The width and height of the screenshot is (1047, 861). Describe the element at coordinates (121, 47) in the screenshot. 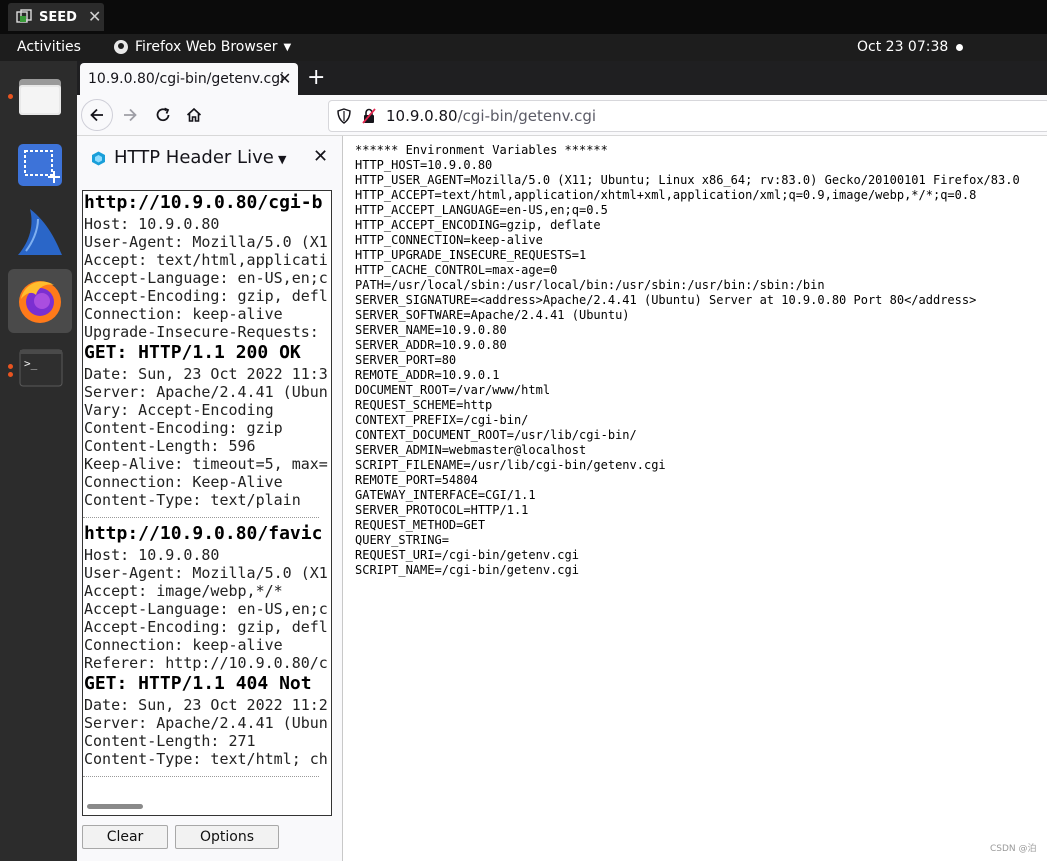

I see `firefox-app-icon` at that location.